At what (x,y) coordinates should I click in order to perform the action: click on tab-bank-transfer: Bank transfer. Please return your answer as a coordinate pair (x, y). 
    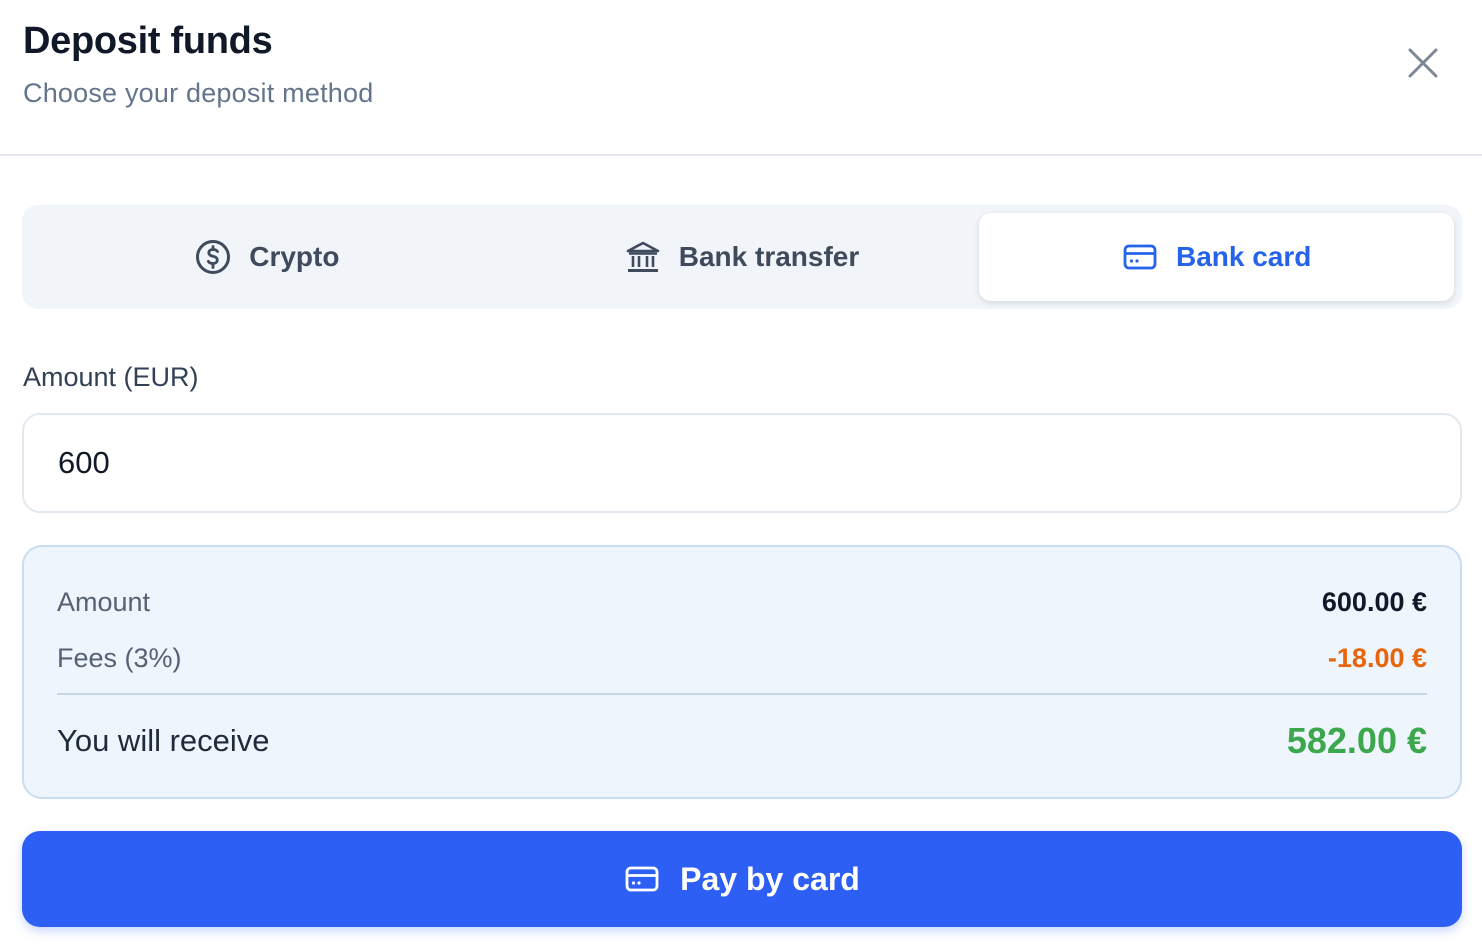
    Looking at the image, I should click on (742, 257).